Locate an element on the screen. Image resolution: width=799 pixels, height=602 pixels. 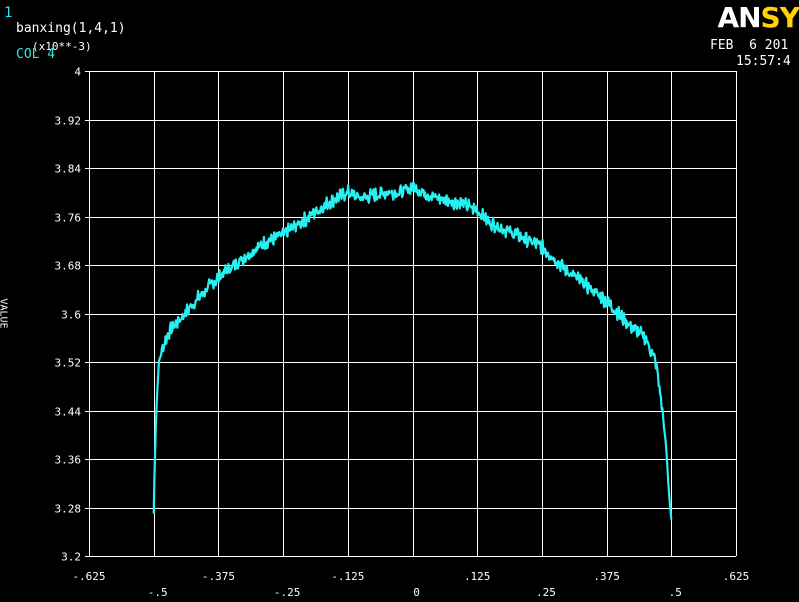
y-tick-label: 3.44 is located at coordinates (68, 412).